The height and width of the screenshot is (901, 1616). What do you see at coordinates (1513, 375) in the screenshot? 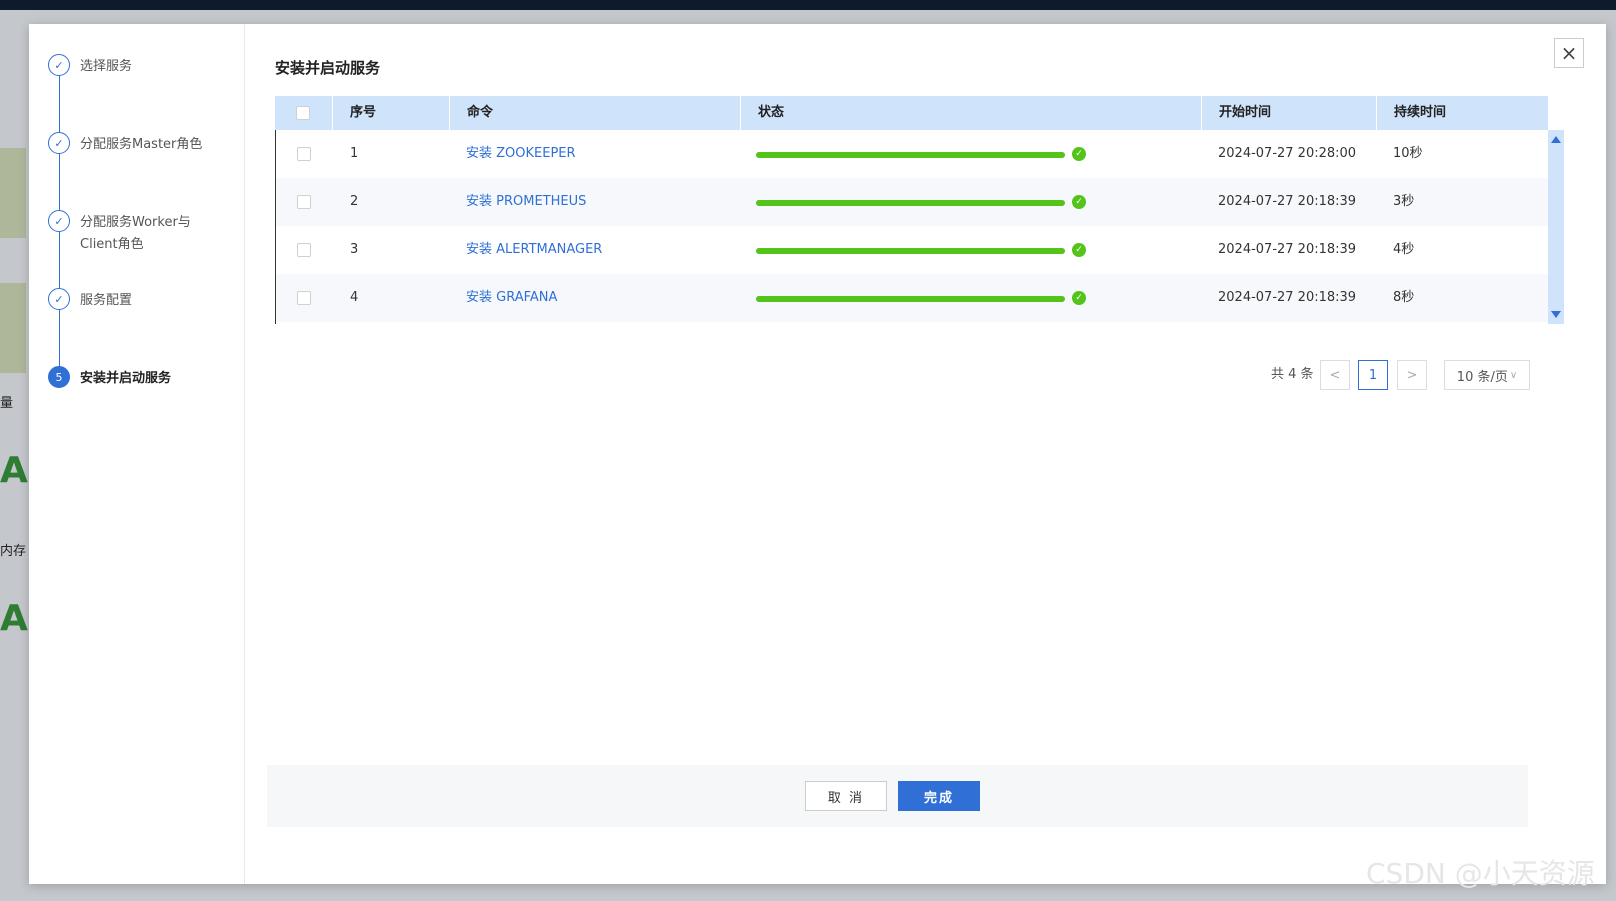
I see `chevron-down-icon: ∨` at bounding box center [1513, 375].